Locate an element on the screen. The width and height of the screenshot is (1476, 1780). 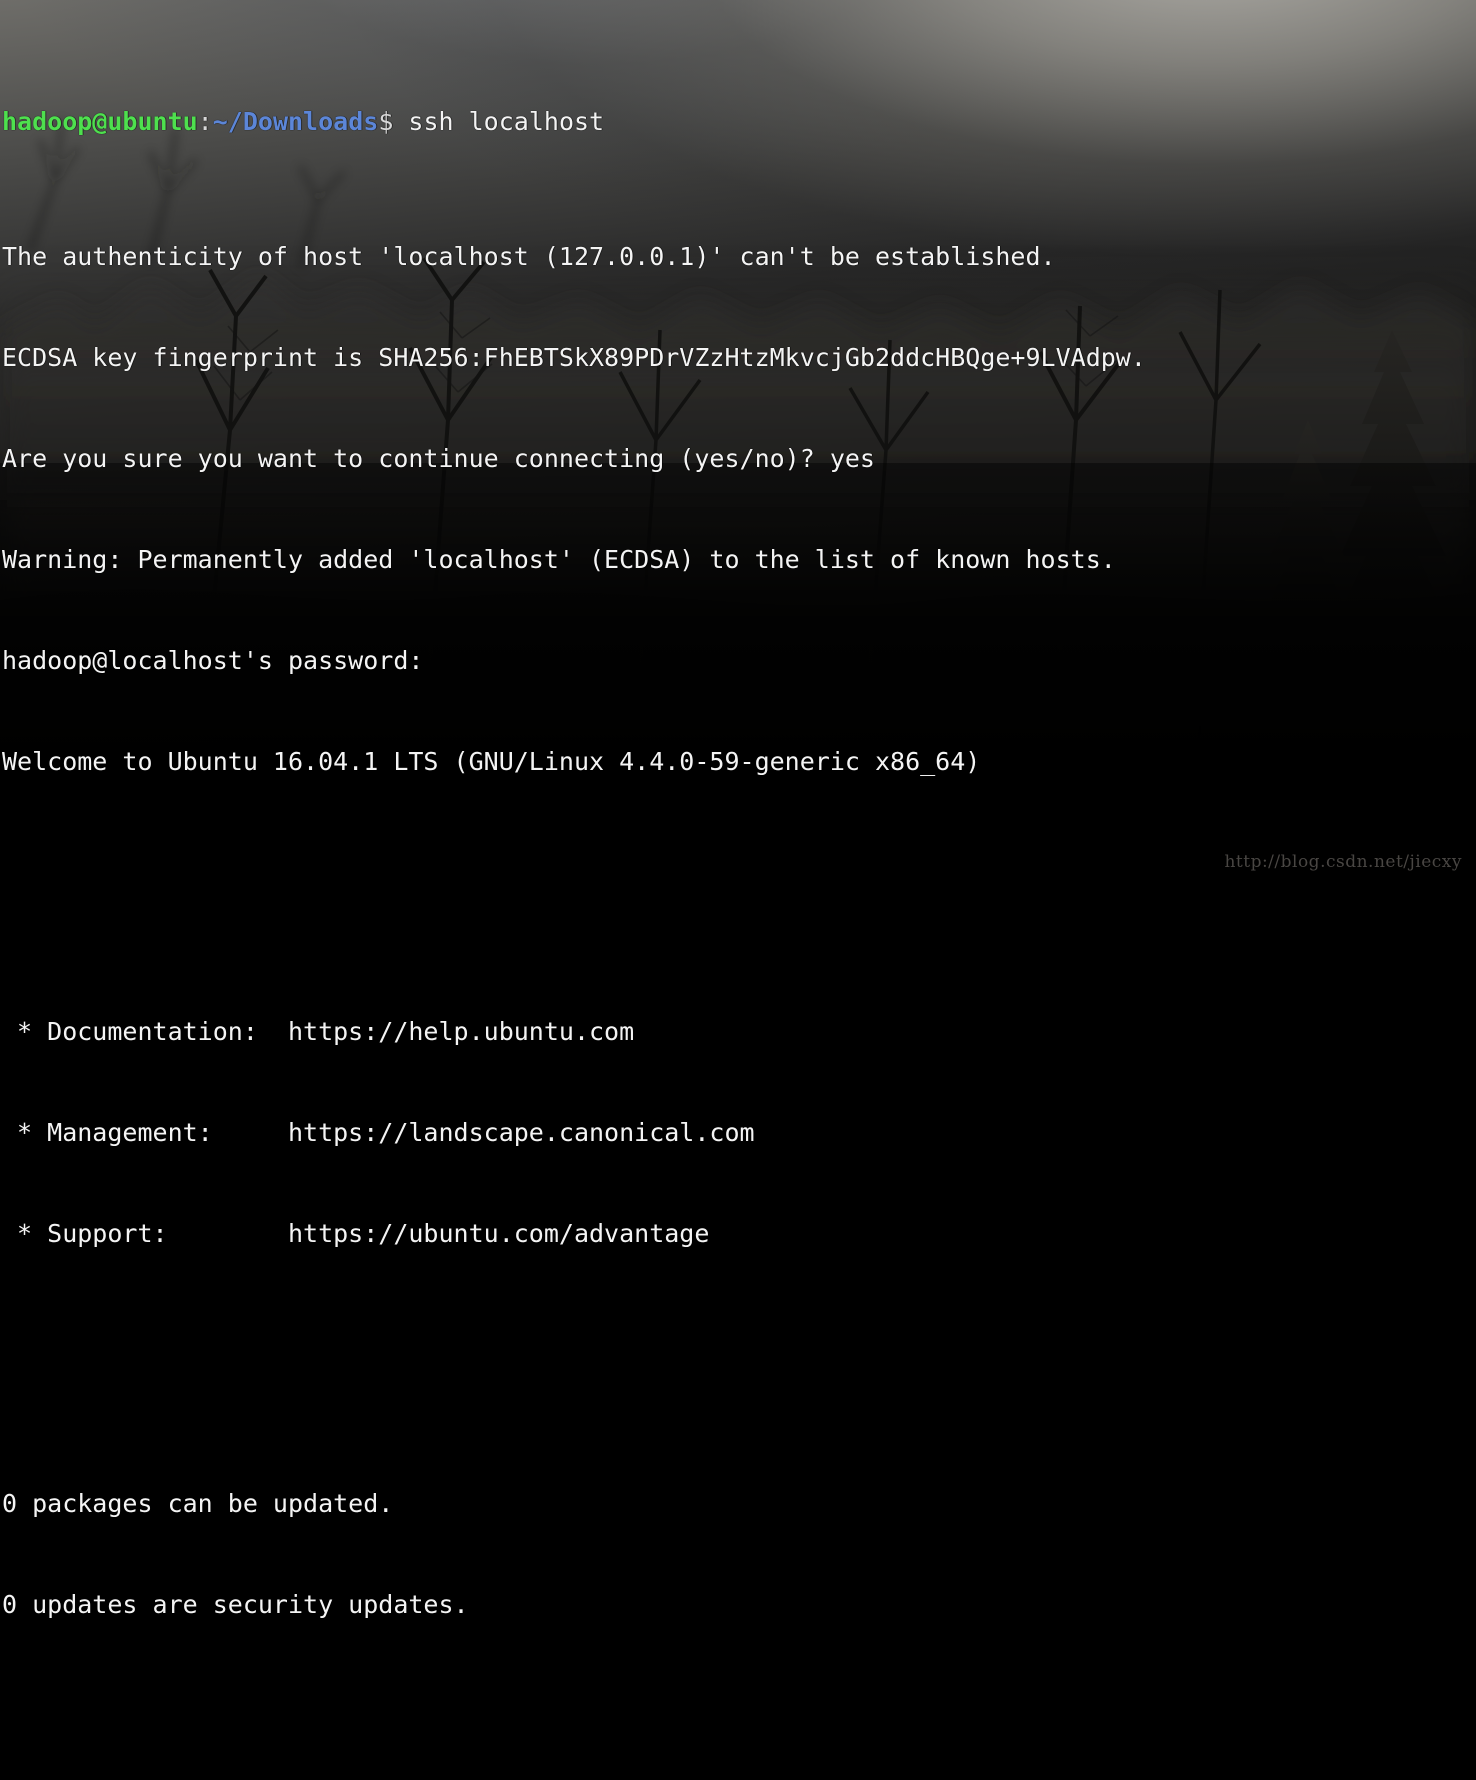
motd-link-support: * Support: https://ubuntu.com/advantage is located at coordinates (356, 1234).